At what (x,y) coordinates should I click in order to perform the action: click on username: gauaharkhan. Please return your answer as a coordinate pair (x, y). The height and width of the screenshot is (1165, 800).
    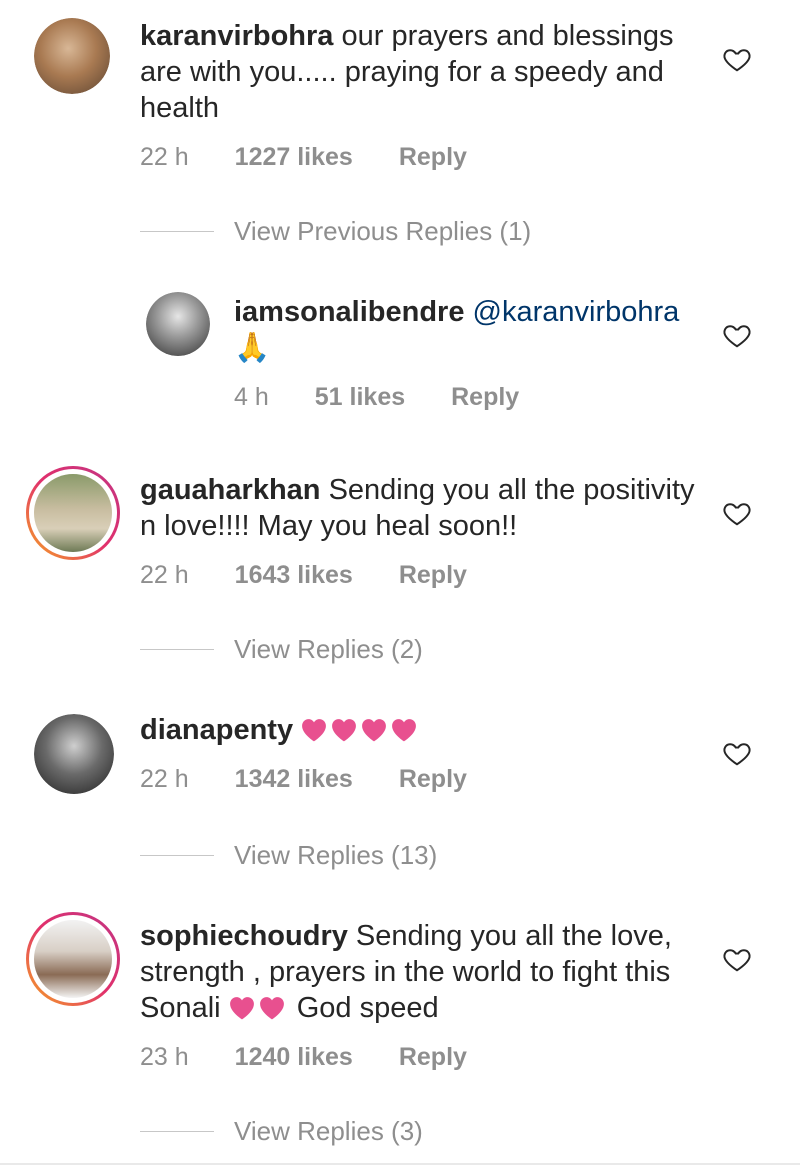
    Looking at the image, I should click on (230, 490).